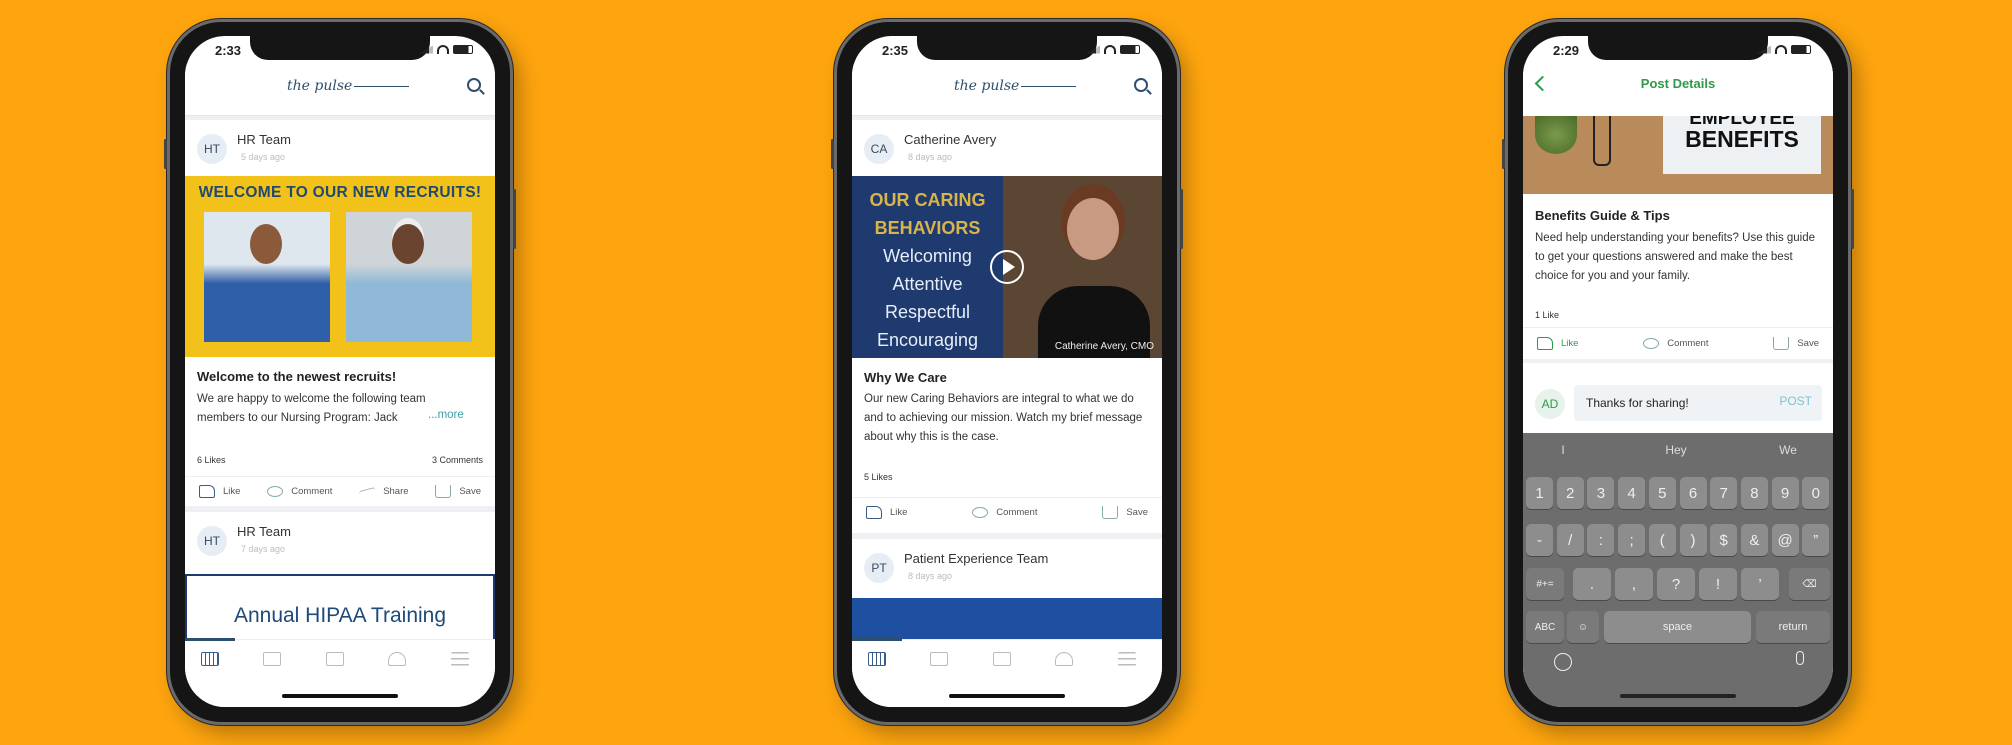 This screenshot has height=745, width=2012. Describe the element at coordinates (228, 50) in the screenshot. I see `status-time: 2:33` at that location.